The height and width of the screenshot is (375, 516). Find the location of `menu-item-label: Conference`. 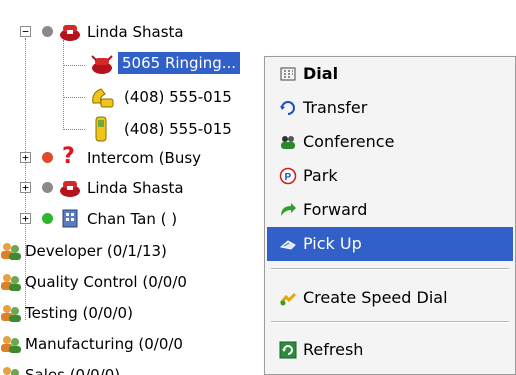

menu-item-label: Conference is located at coordinates (349, 141).